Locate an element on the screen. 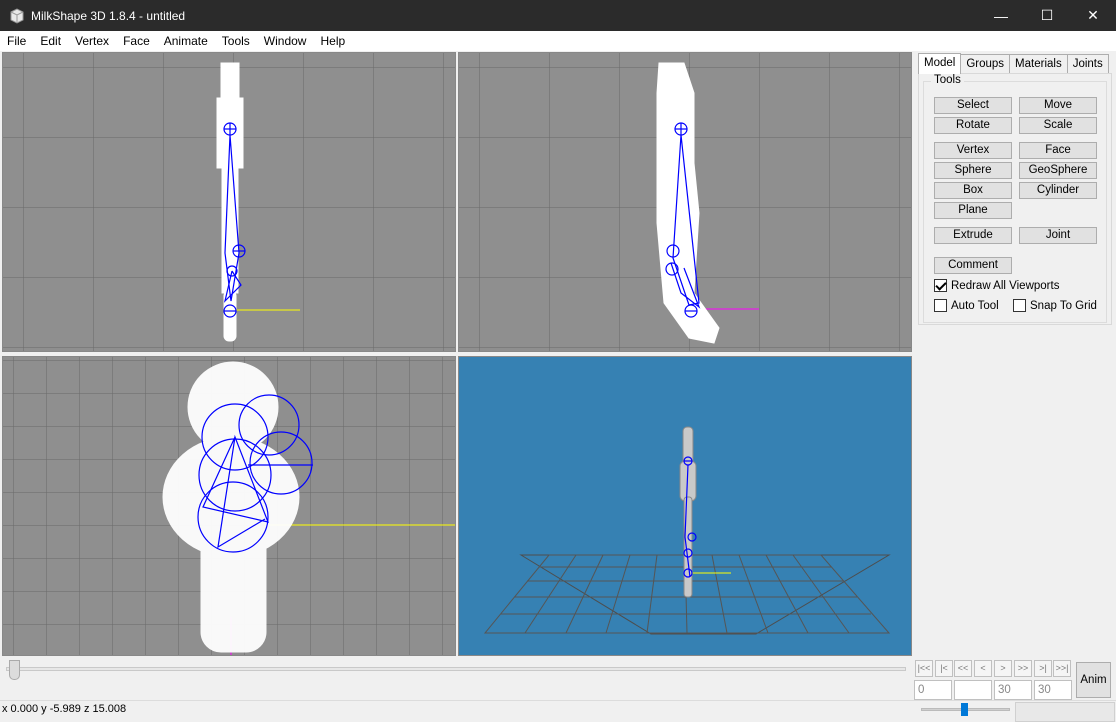 The image size is (1116, 722). move-button: Move is located at coordinates (1058, 105).